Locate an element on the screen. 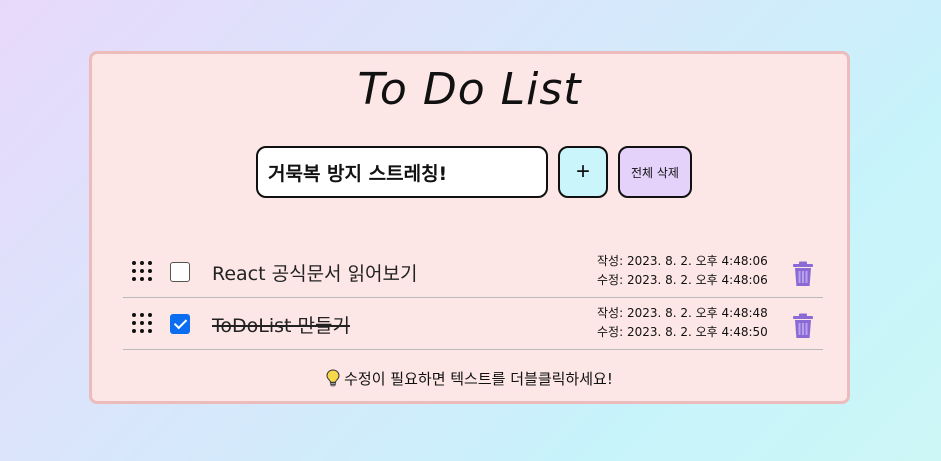 Image resolution: width=941 pixels, height=461 pixels. lightbulb-icon is located at coordinates (333, 378).